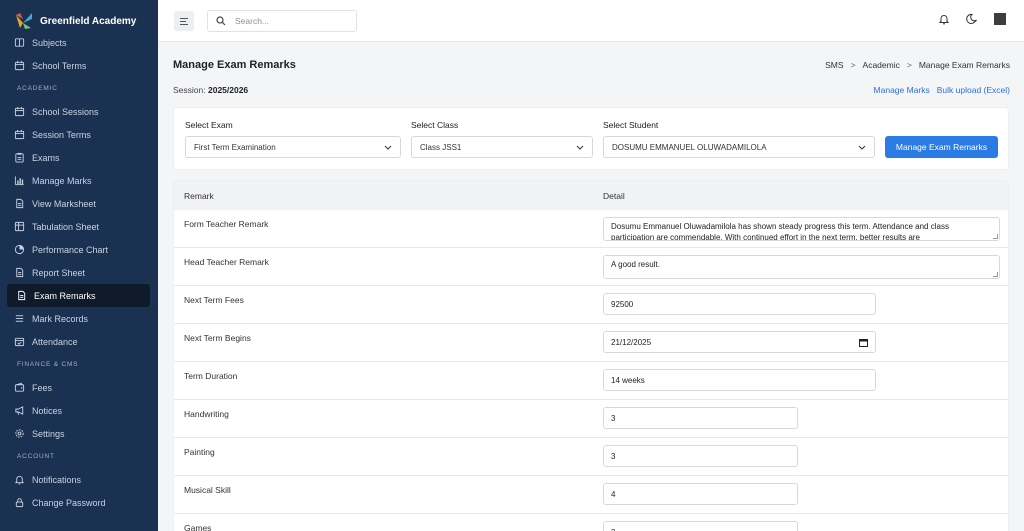 The width and height of the screenshot is (1024, 531). I want to click on sidebar-item-label: Performance Chart, so click(70, 249).